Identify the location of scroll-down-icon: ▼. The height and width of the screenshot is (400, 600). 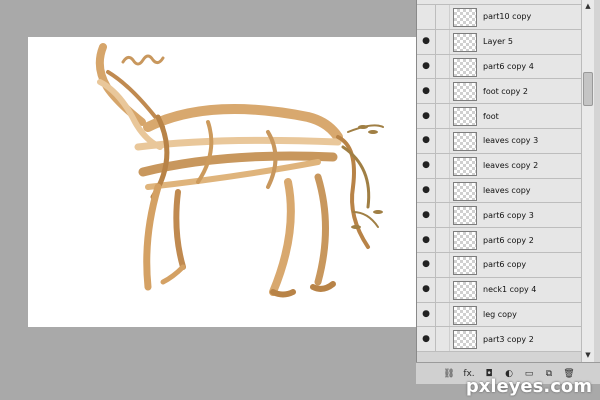
(588, 355).